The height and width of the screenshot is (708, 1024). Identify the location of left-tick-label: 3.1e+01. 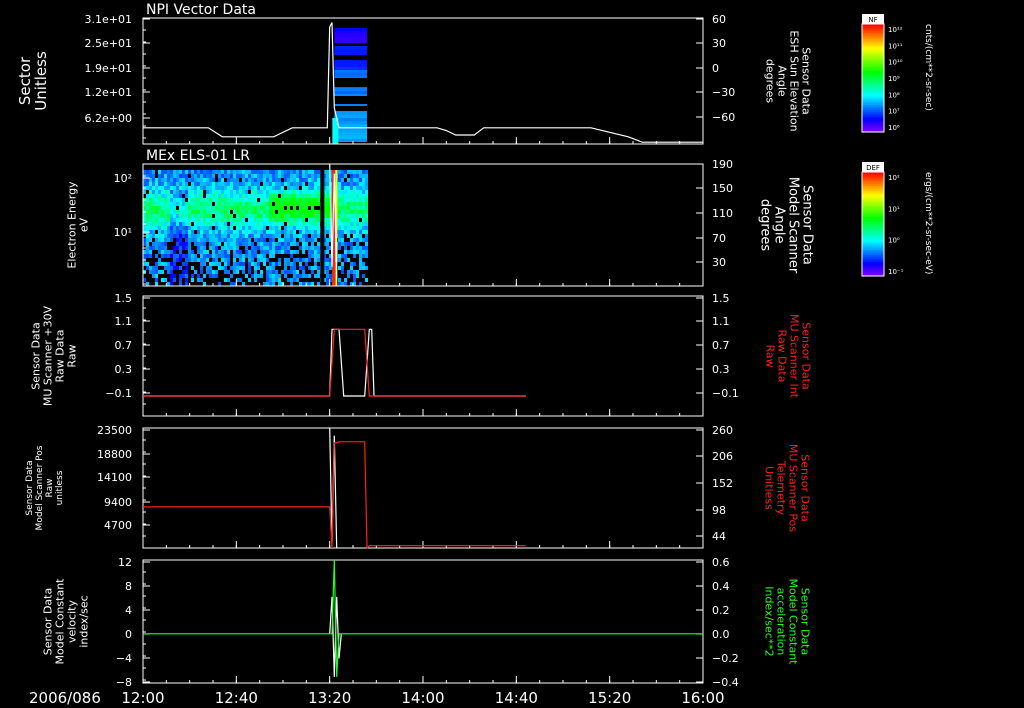
(108, 19).